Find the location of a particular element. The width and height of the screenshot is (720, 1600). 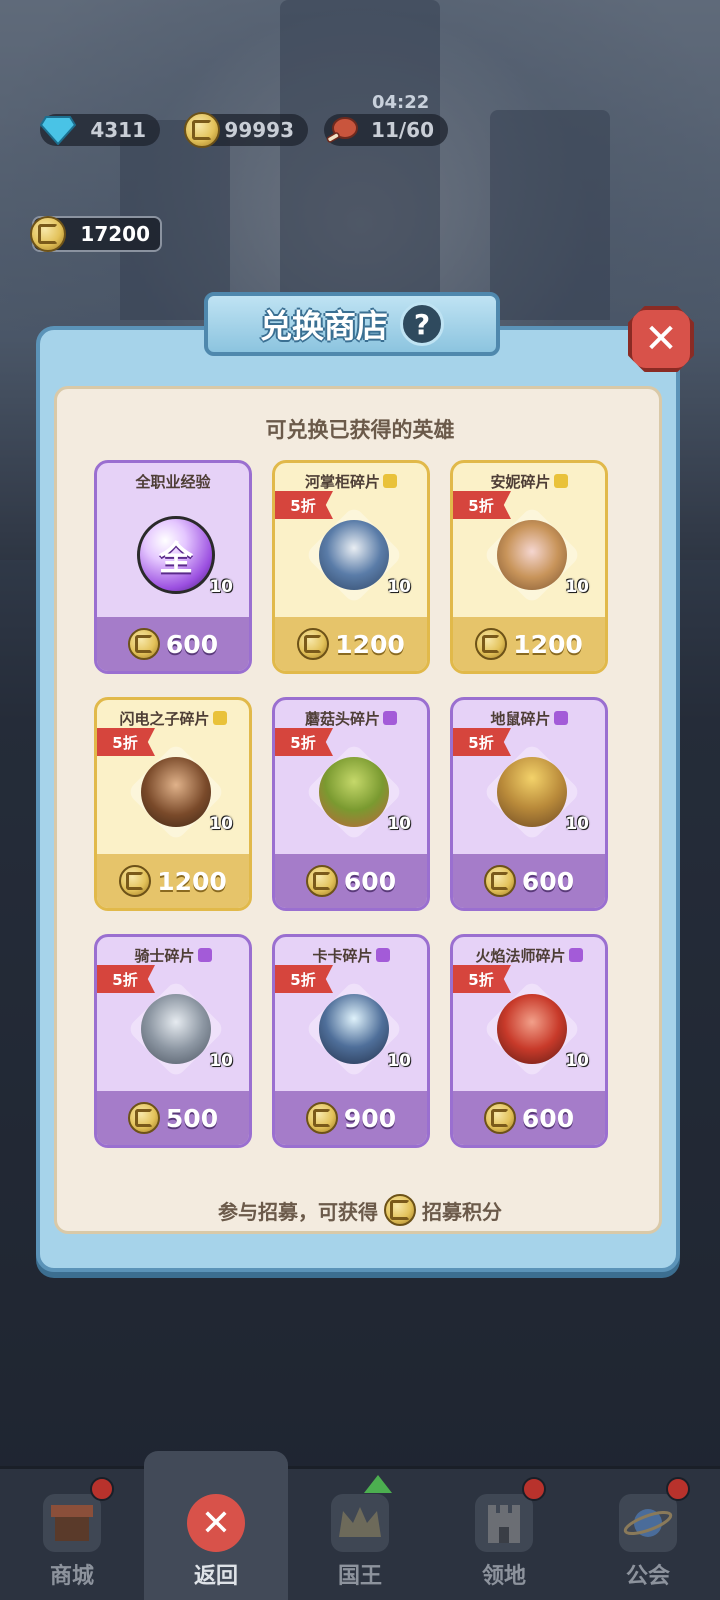

close-button: ✕ is located at coordinates (661, 339).